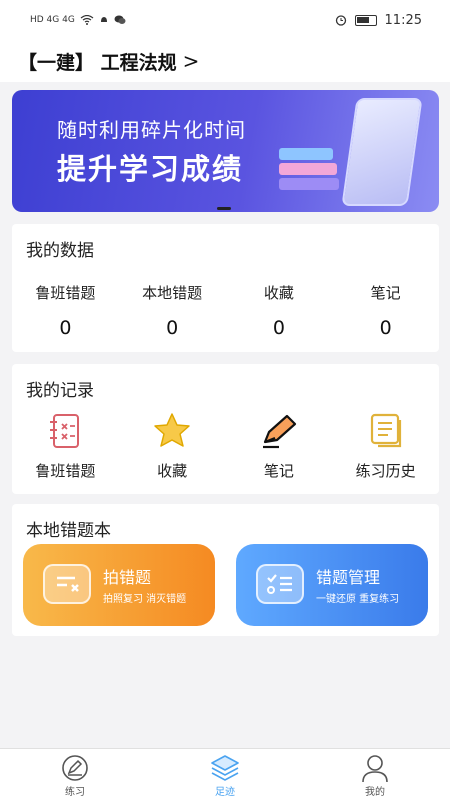 The width and height of the screenshot is (450, 800). I want to click on tab-label: 我的, so click(375, 792).